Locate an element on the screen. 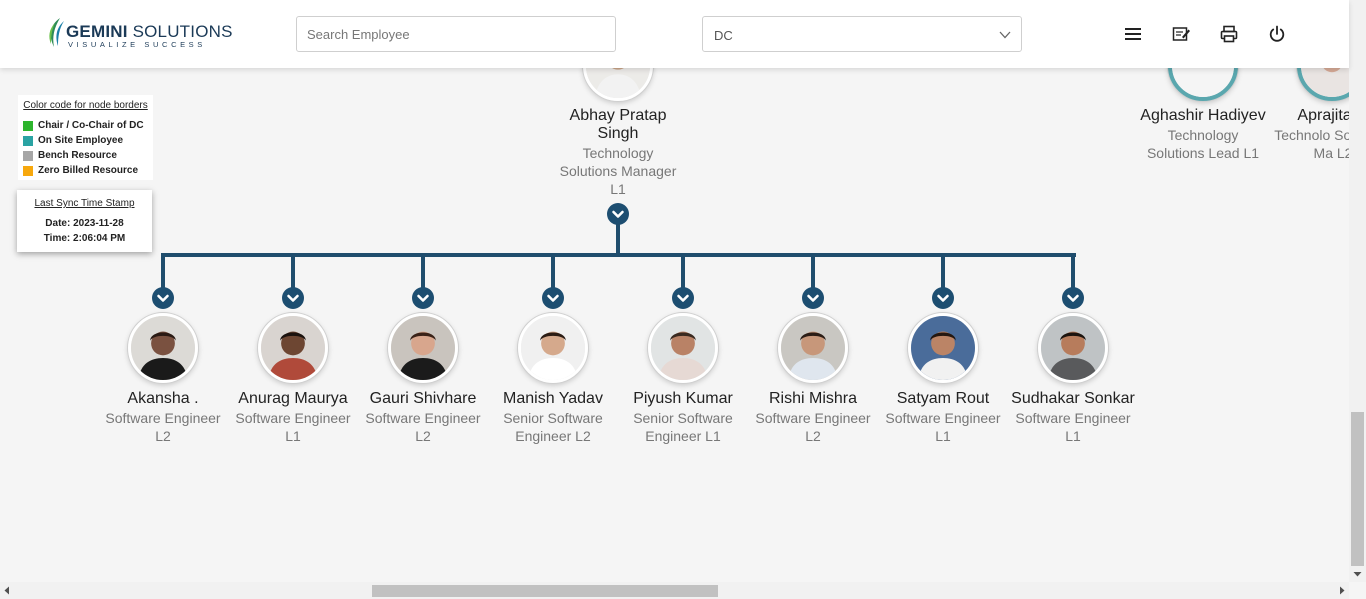 The width and height of the screenshot is (1366, 599). employee-name: Piyush Kumar is located at coordinates (683, 398).